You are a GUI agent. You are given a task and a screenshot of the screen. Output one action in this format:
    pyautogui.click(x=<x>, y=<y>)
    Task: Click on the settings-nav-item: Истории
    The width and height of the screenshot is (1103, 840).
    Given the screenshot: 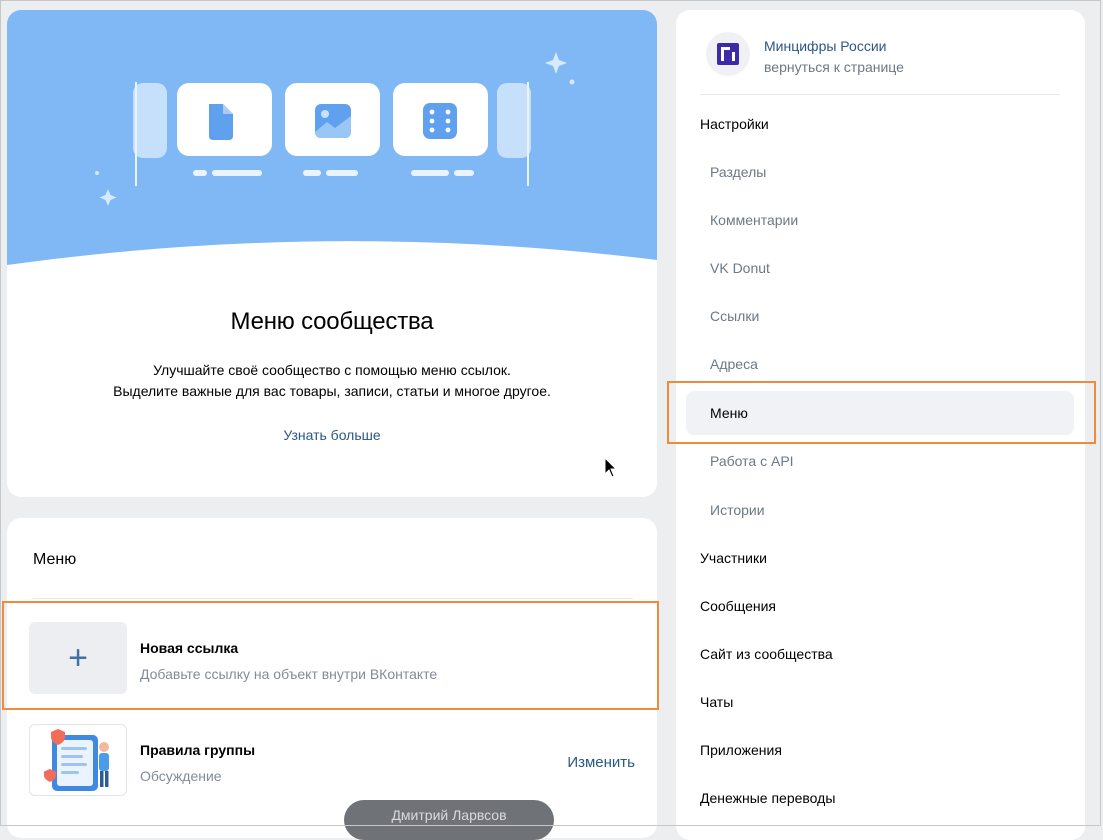 What is the action you would take?
    pyautogui.click(x=880, y=510)
    